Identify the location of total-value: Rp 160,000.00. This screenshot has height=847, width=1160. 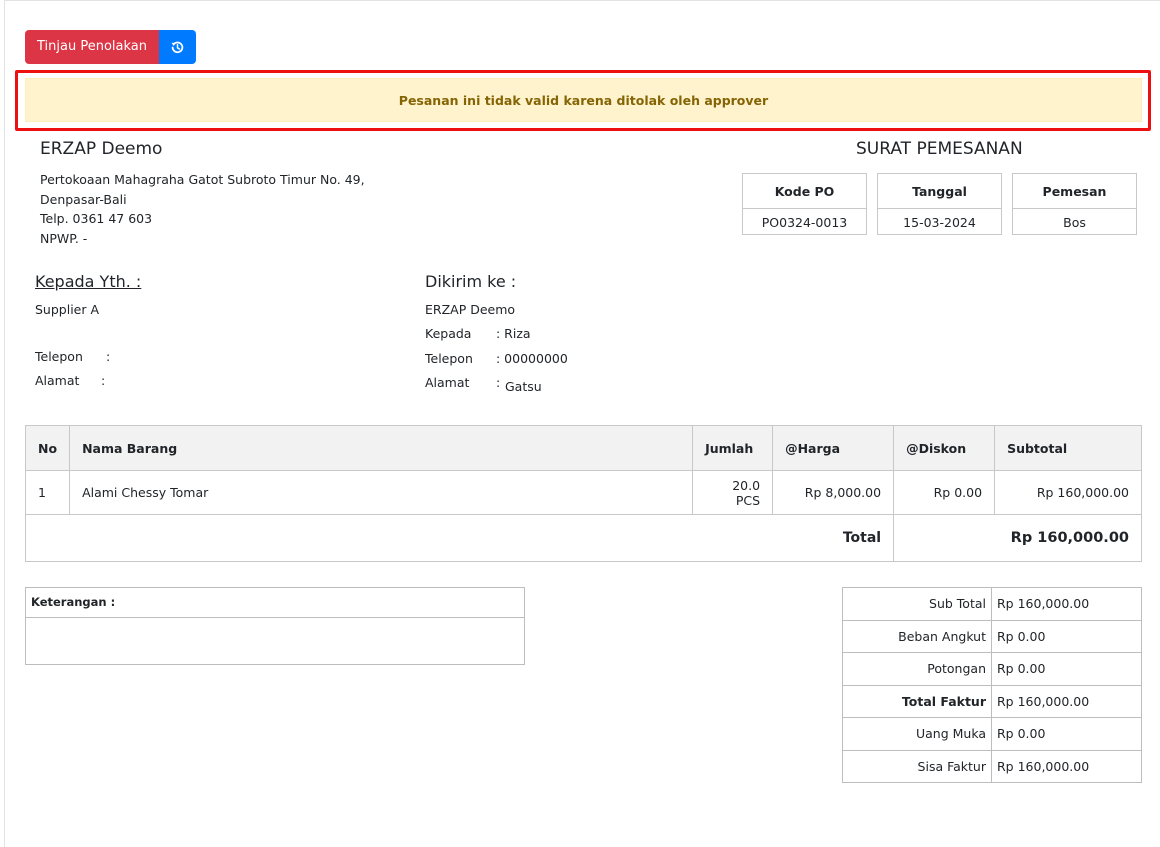
(1017, 538).